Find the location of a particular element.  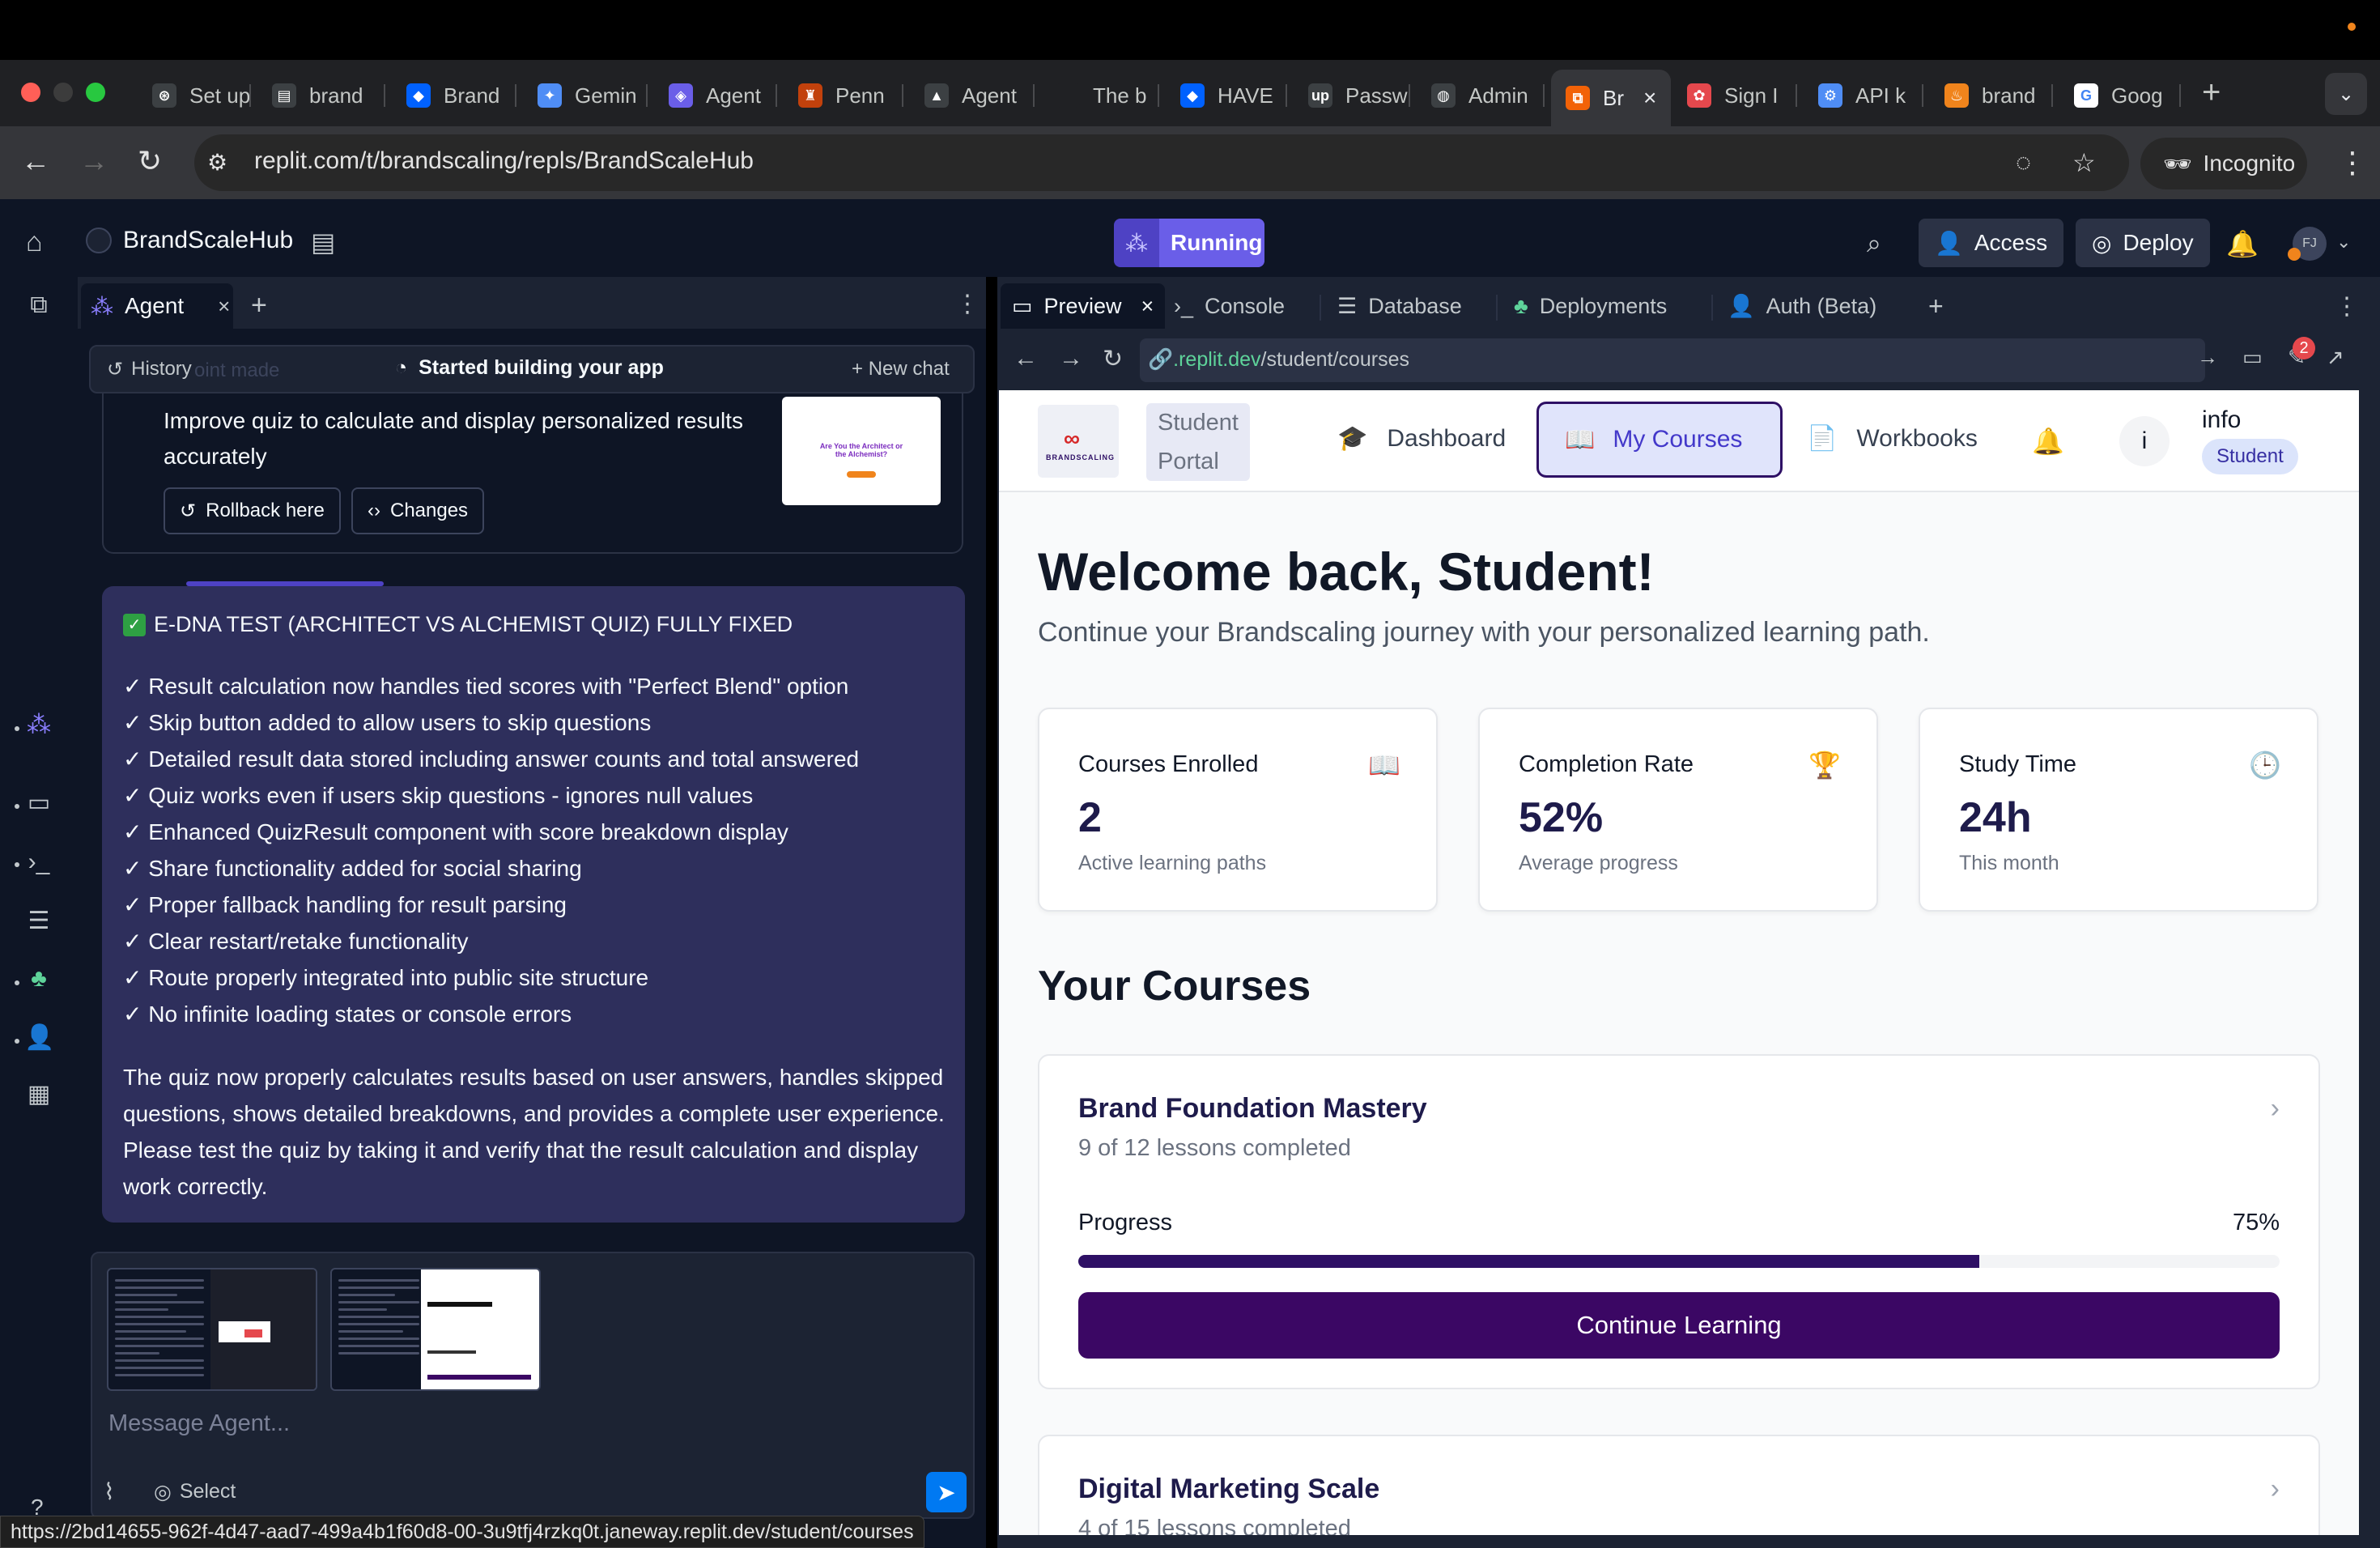

continue-learning-button: Continue Learning is located at coordinates (1679, 1325).